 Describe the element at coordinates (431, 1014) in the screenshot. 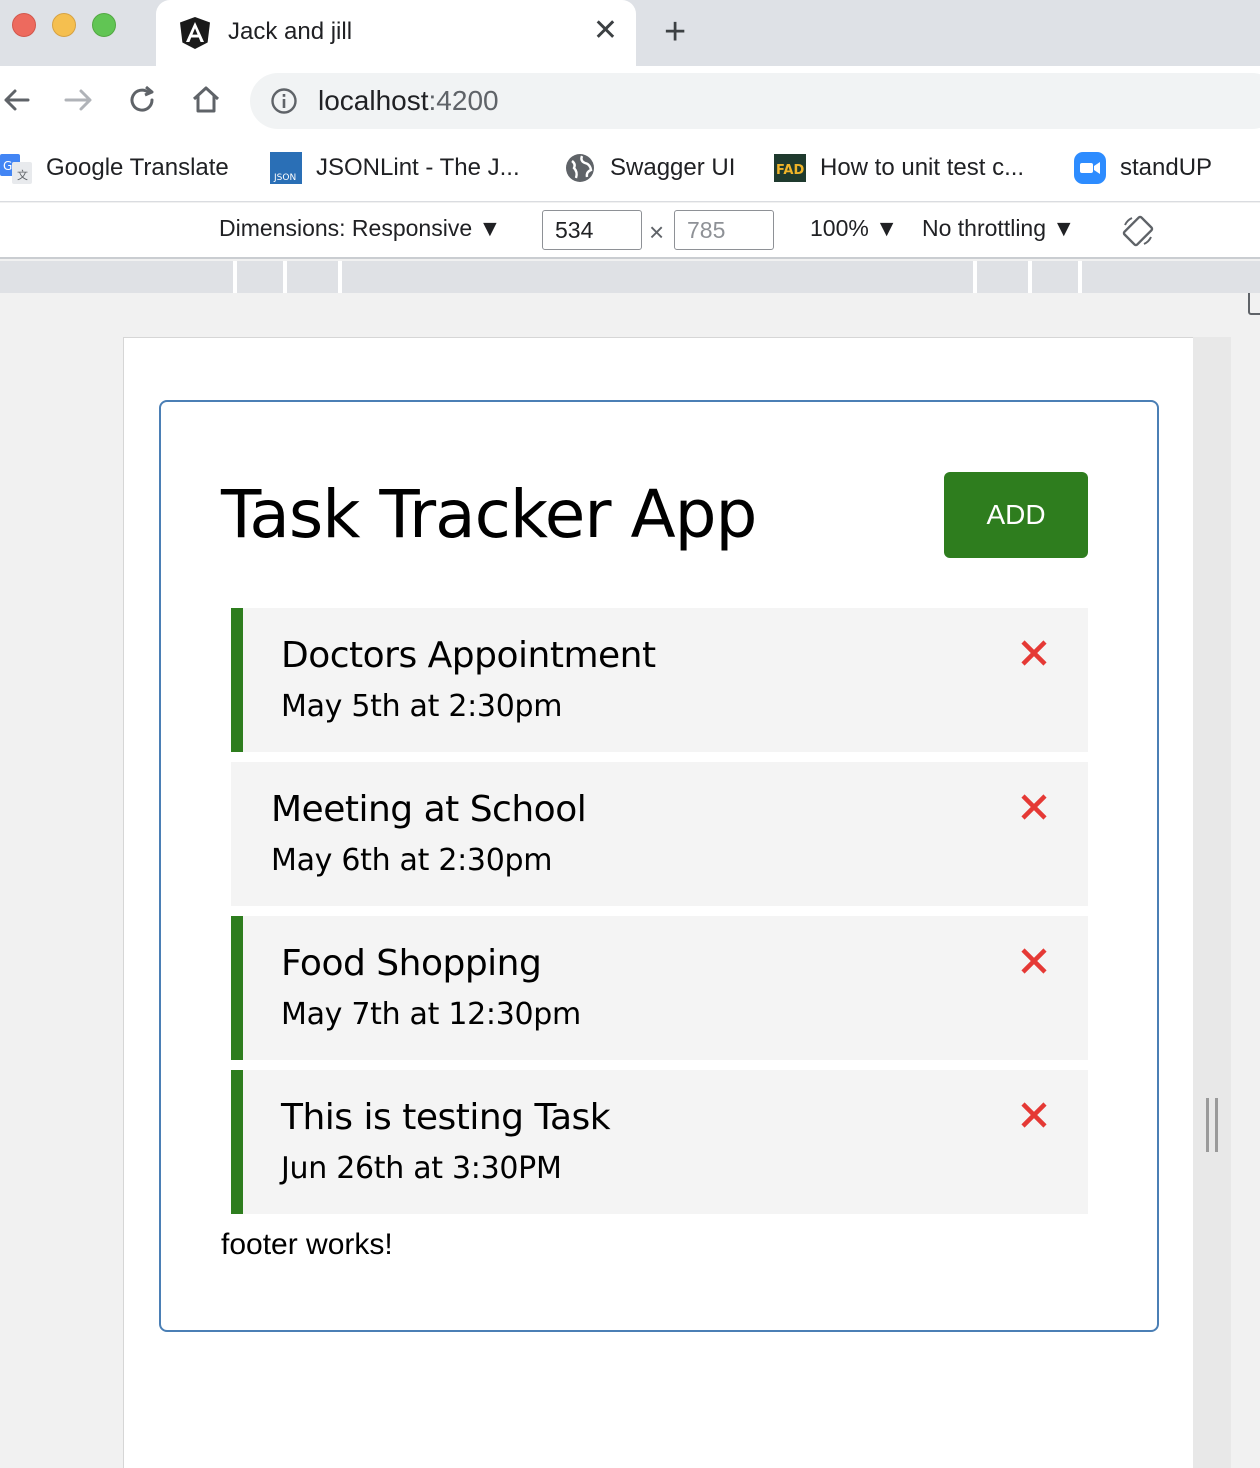

I see `task-day: May 7th at 12:30pm` at that location.